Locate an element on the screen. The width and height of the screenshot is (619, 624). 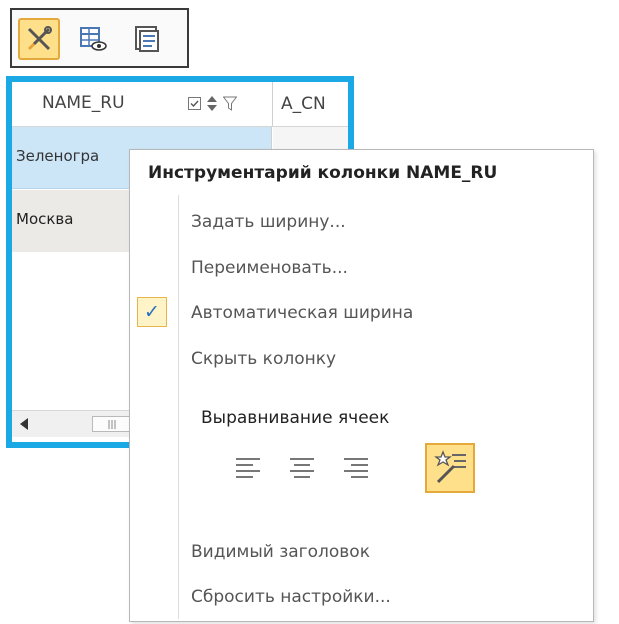
column-tools-button is located at coordinates (39, 39).